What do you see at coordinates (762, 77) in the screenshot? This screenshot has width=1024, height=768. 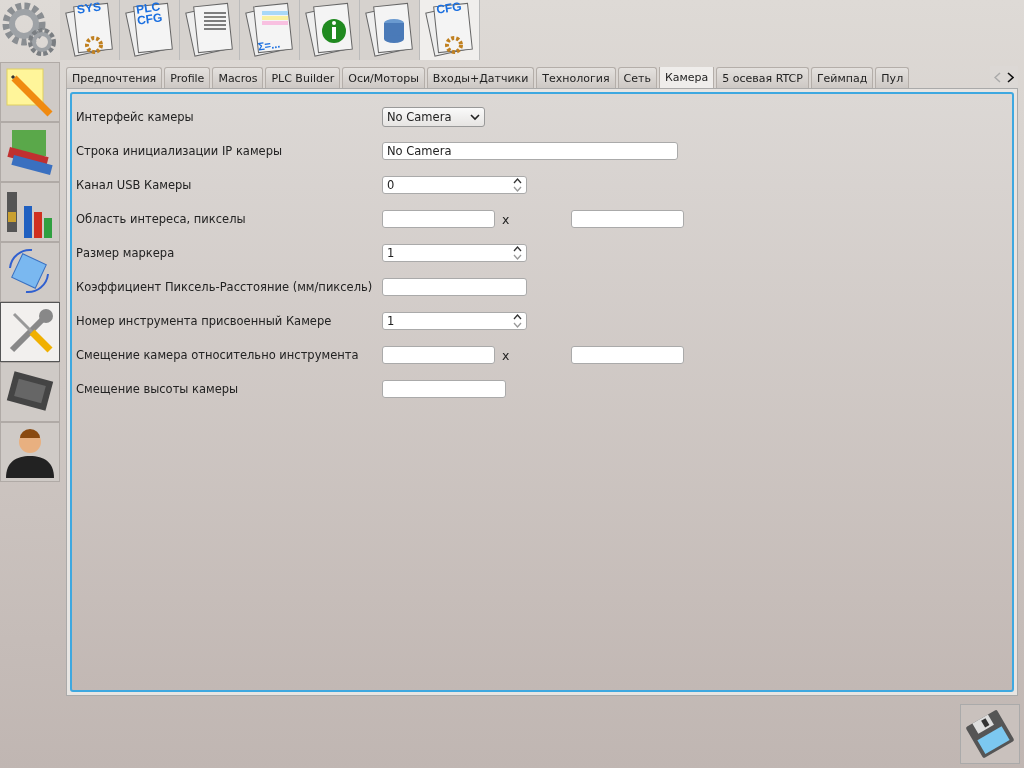 I see `tab: 5 осевая RTCP` at bounding box center [762, 77].